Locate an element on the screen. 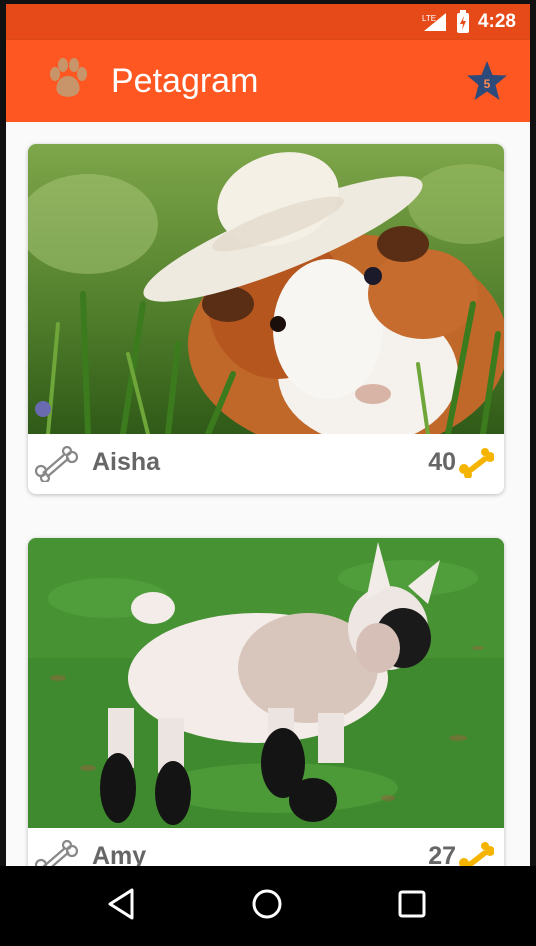  home-icon is located at coordinates (267, 904).